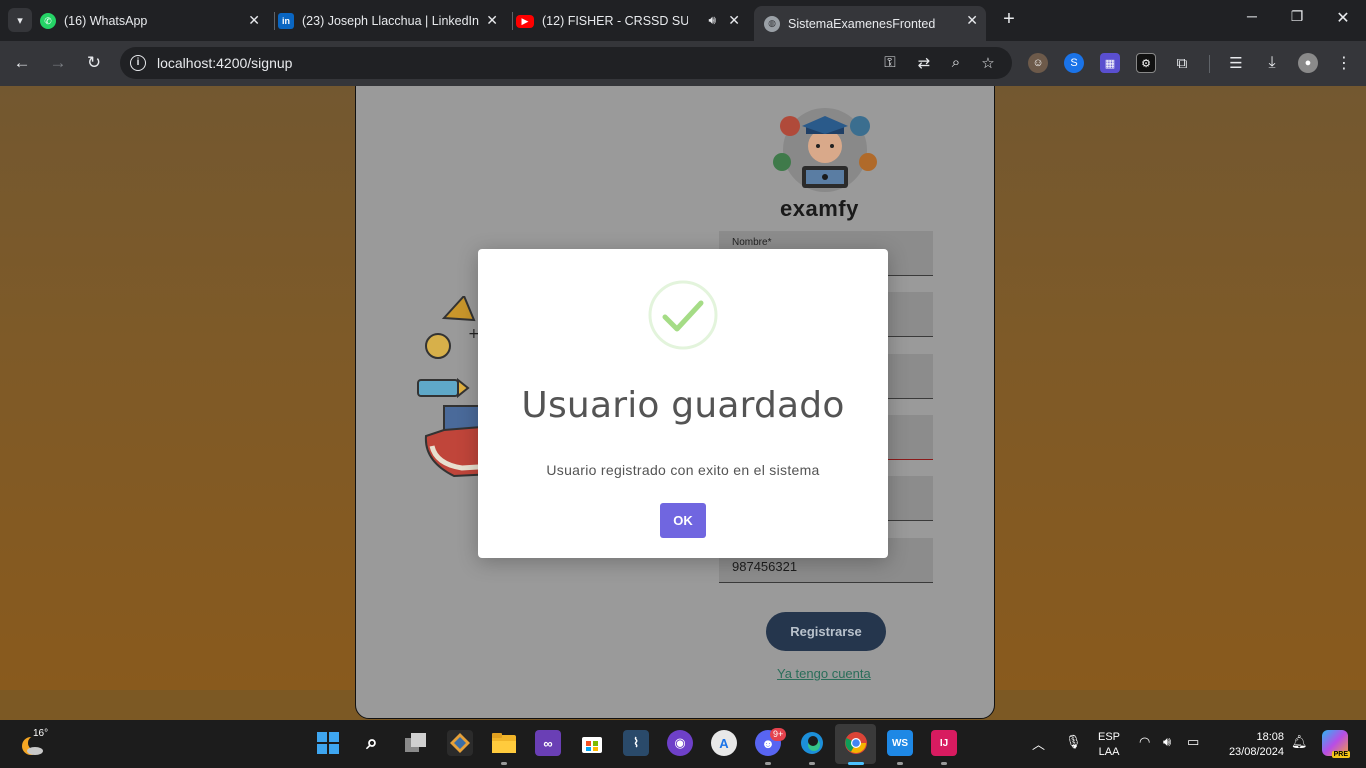 The image size is (1366, 768). I want to click on extension-blocks-icon: ▦, so click(1110, 63).